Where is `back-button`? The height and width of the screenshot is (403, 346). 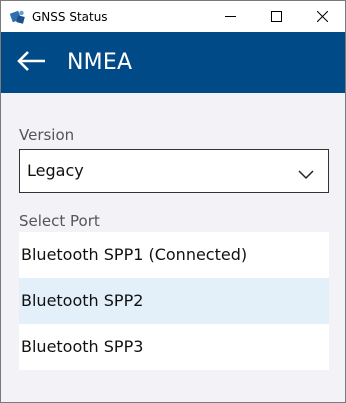
back-button is located at coordinates (31, 63).